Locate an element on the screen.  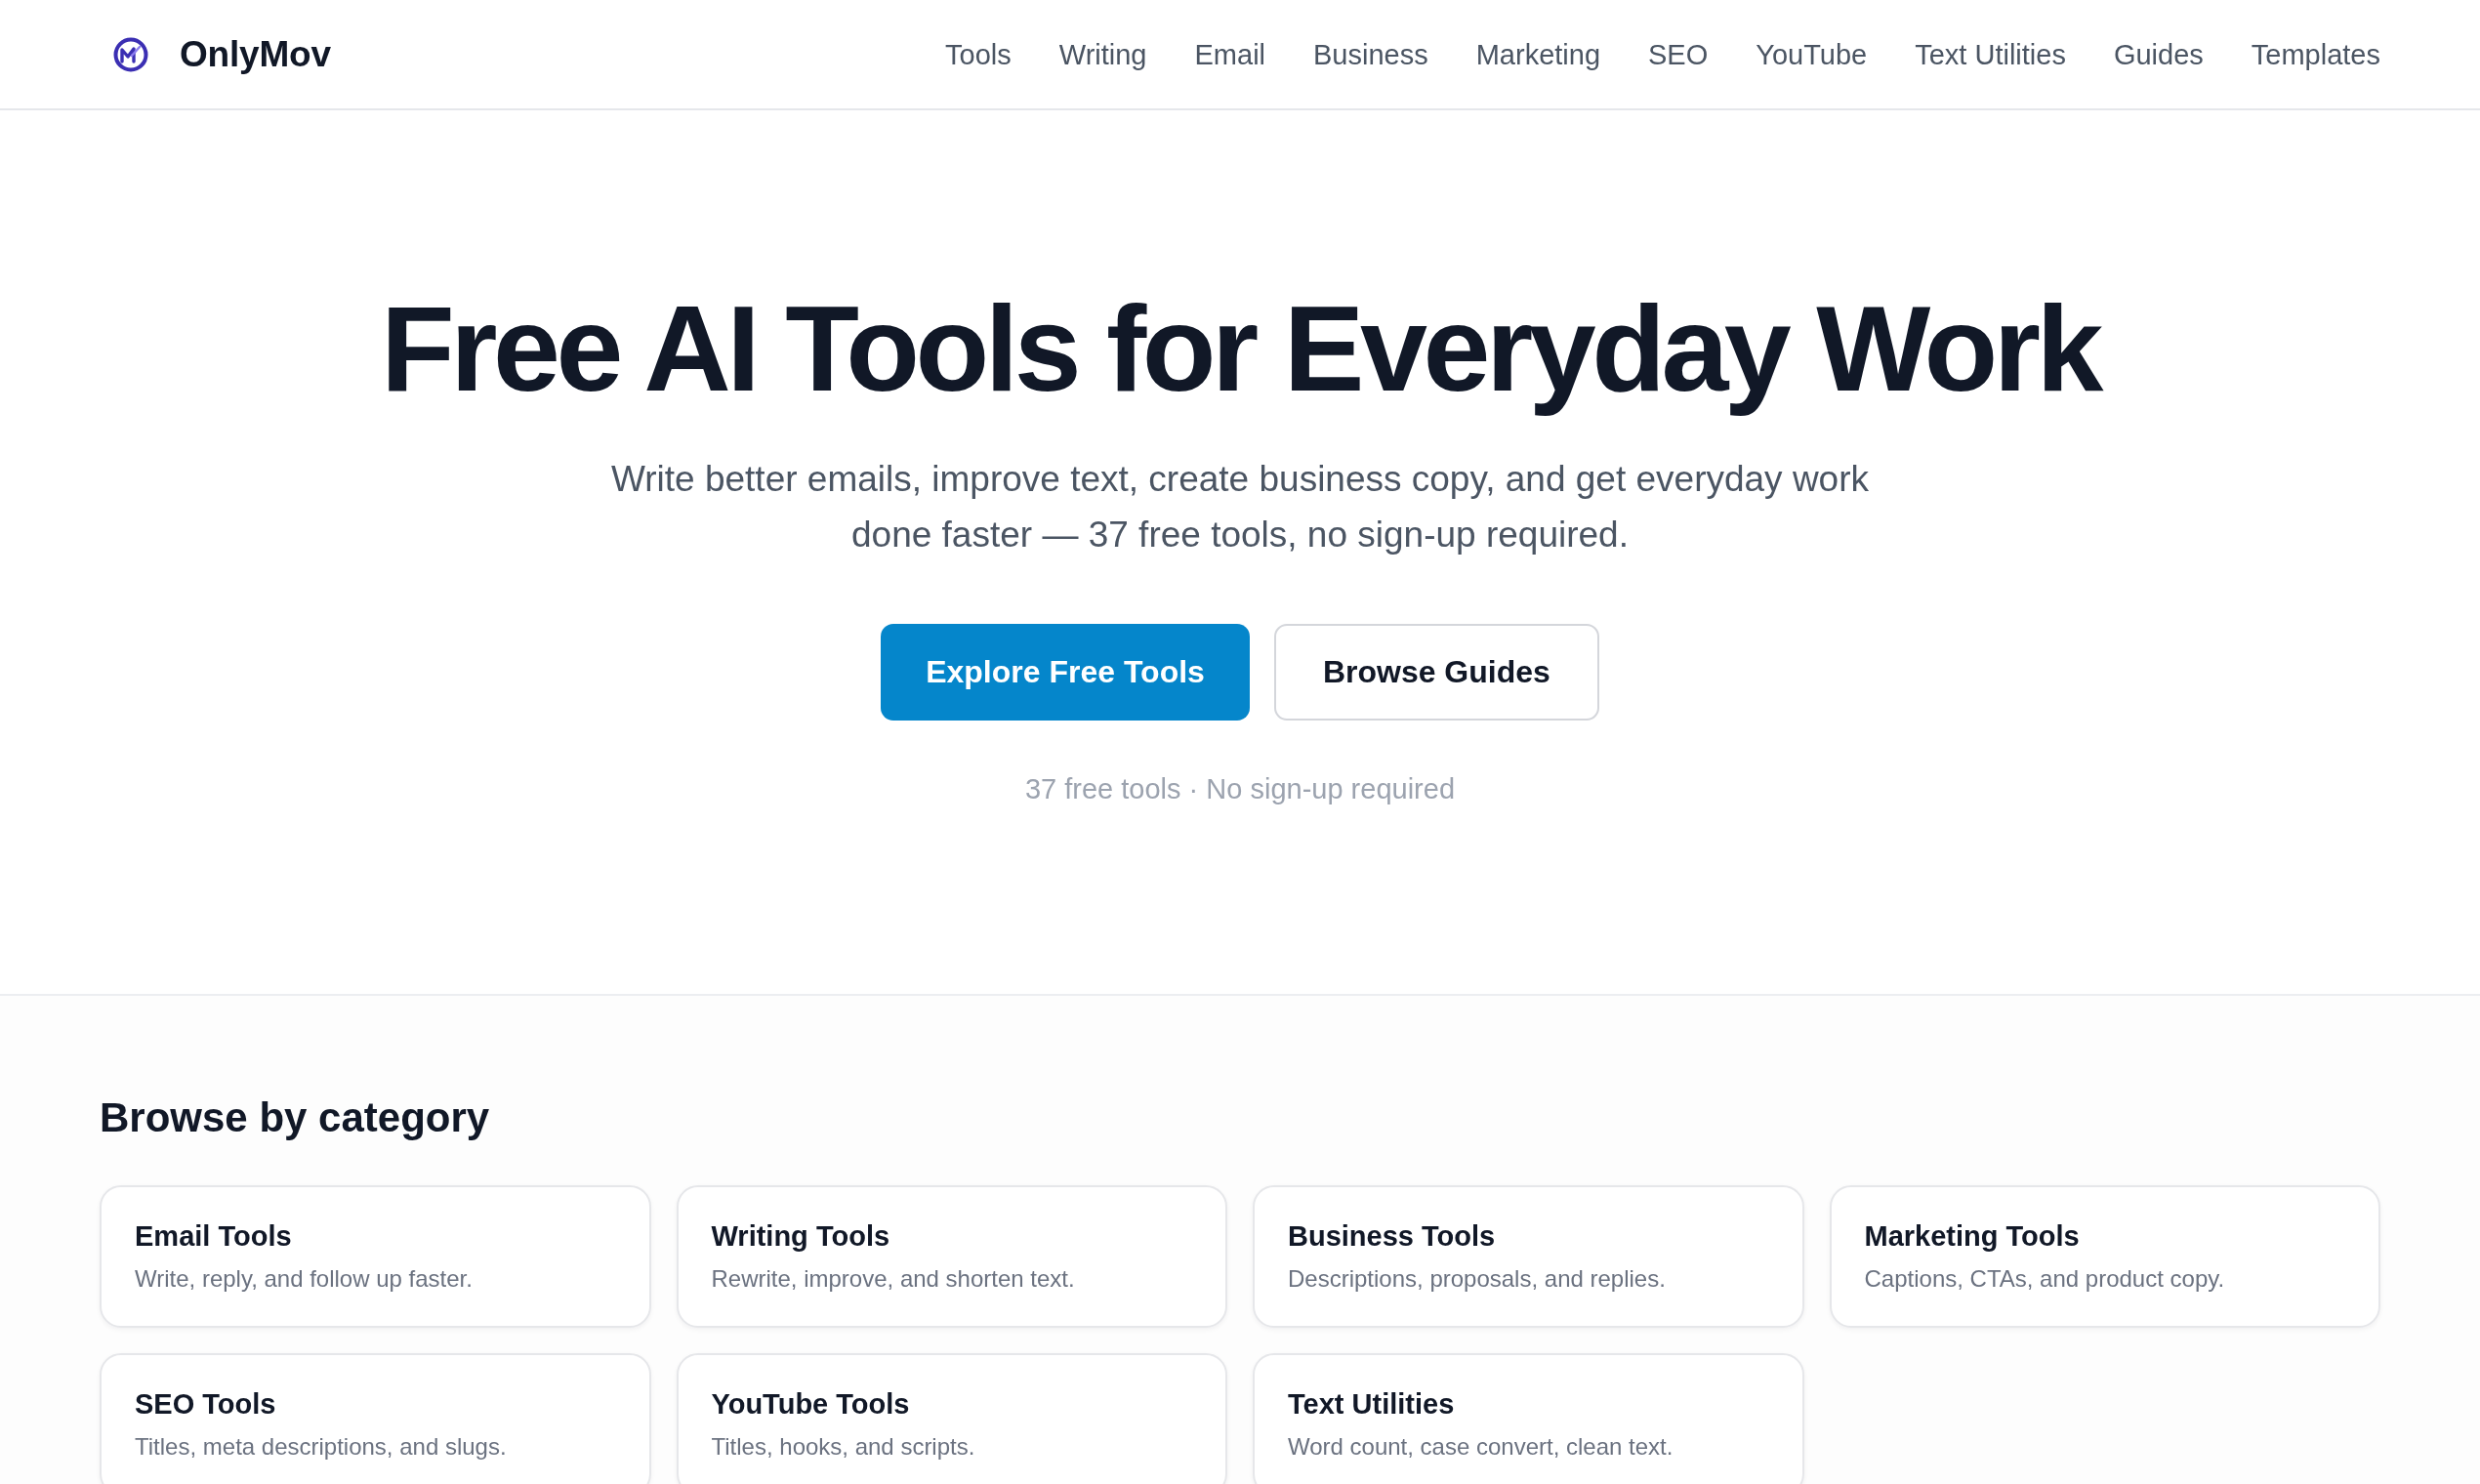
card-title: Business Tools is located at coordinates (1392, 1237).